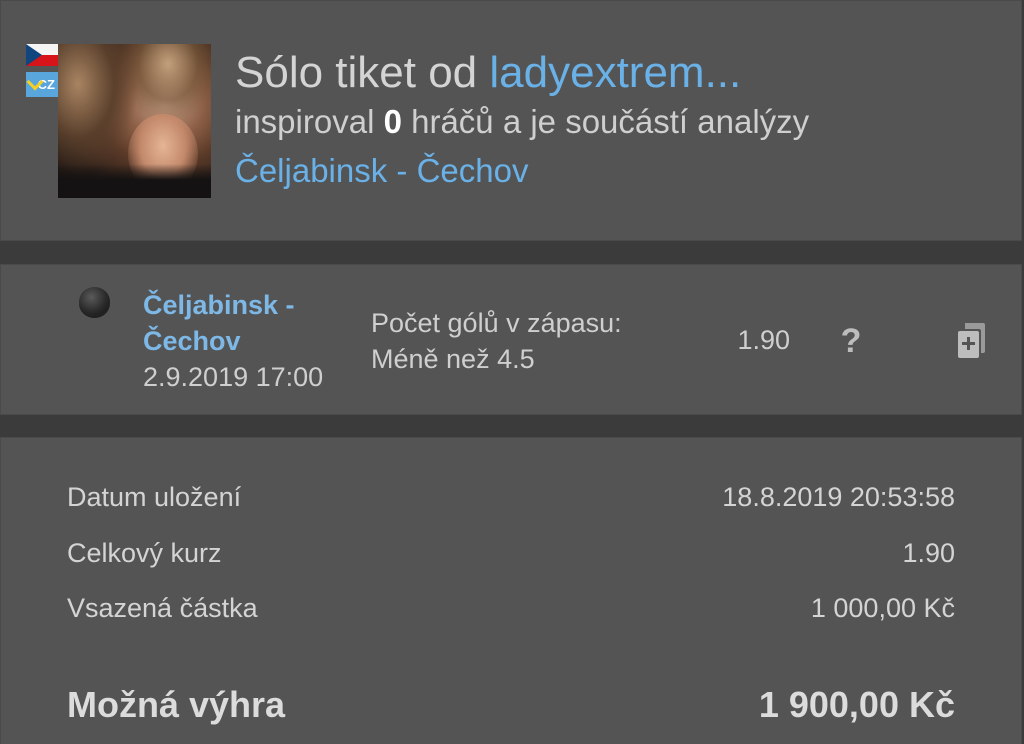 This screenshot has height=744, width=1024. What do you see at coordinates (162, 608) in the screenshot?
I see `summary-label-stake: Vsazená částka` at bounding box center [162, 608].